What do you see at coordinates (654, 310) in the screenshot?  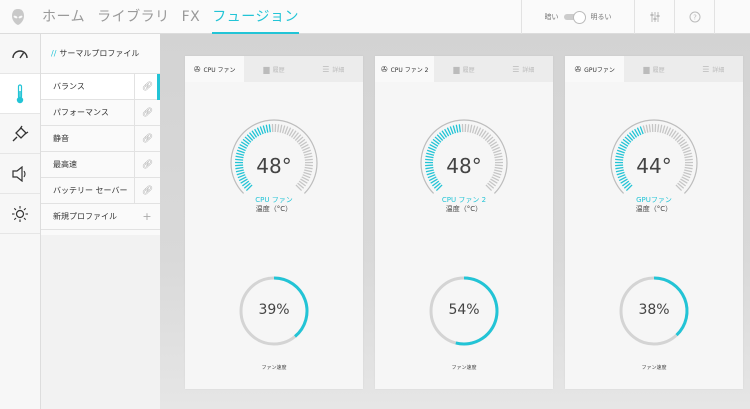 I see `fan-speed-value: 38%` at bounding box center [654, 310].